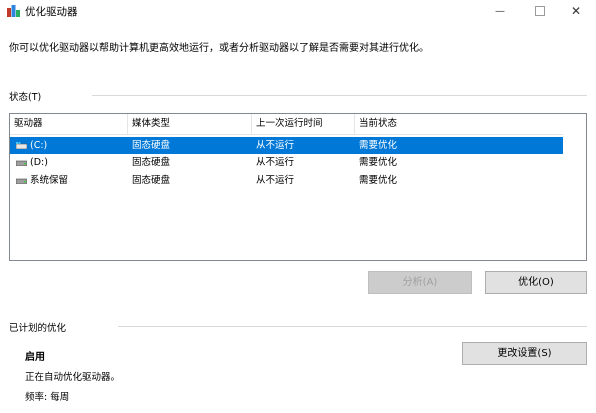 This screenshot has width=596, height=413. Describe the element at coordinates (536, 282) in the screenshot. I see `optimize-button: 优化(O)` at that location.